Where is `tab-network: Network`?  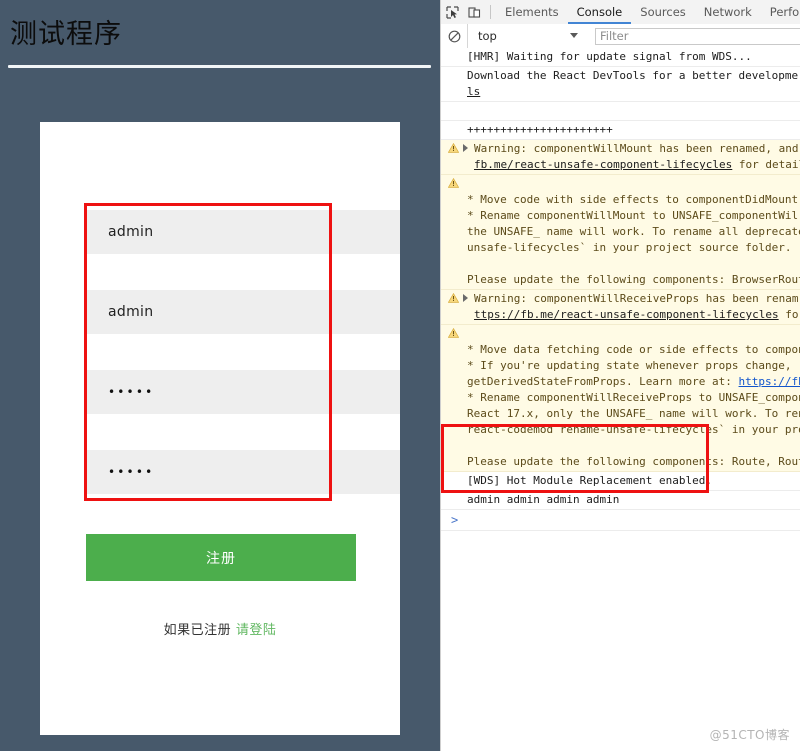 tab-network: Network is located at coordinates (728, 12).